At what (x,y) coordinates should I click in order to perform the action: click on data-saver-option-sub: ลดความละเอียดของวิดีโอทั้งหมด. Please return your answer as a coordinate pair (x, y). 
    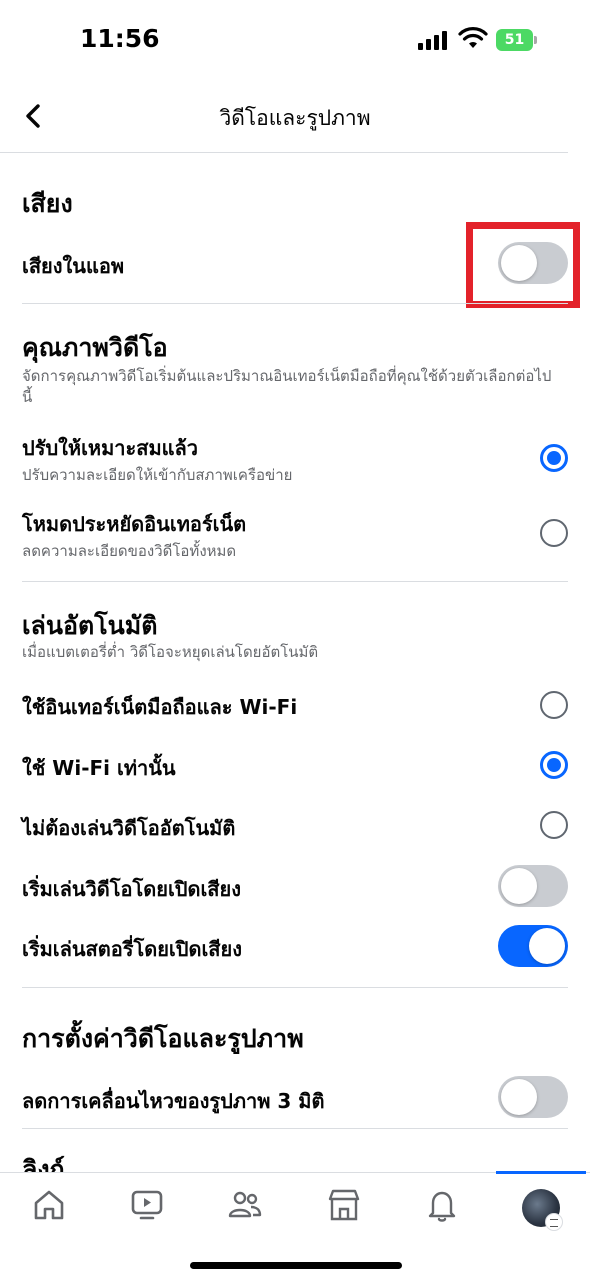
    Looking at the image, I should click on (129, 551).